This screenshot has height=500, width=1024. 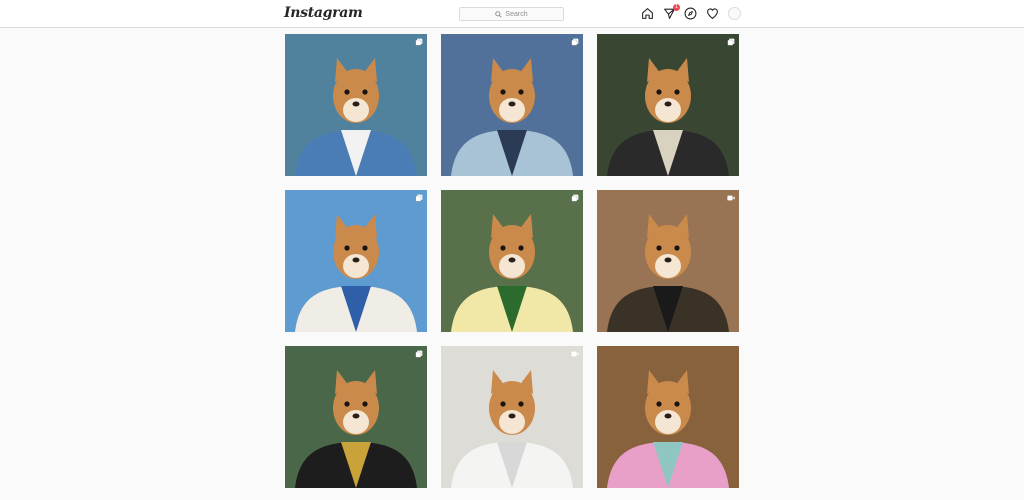 What do you see at coordinates (516, 14) in the screenshot?
I see `search-placeholder: Search` at bounding box center [516, 14].